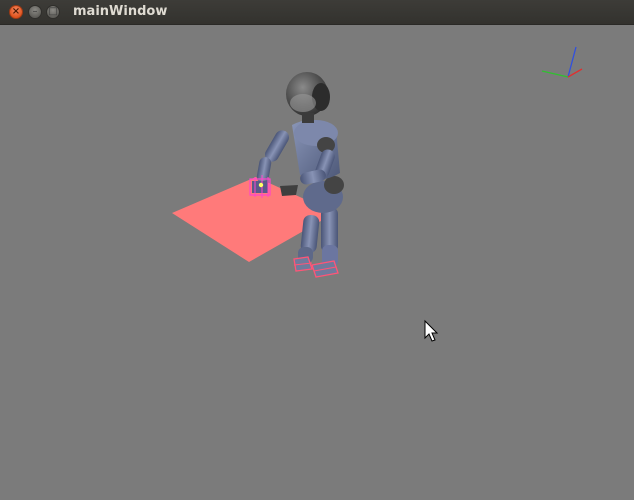 The height and width of the screenshot is (500, 634). Describe the element at coordinates (431, 330) in the screenshot. I see `arrow-cursor-icon` at that location.